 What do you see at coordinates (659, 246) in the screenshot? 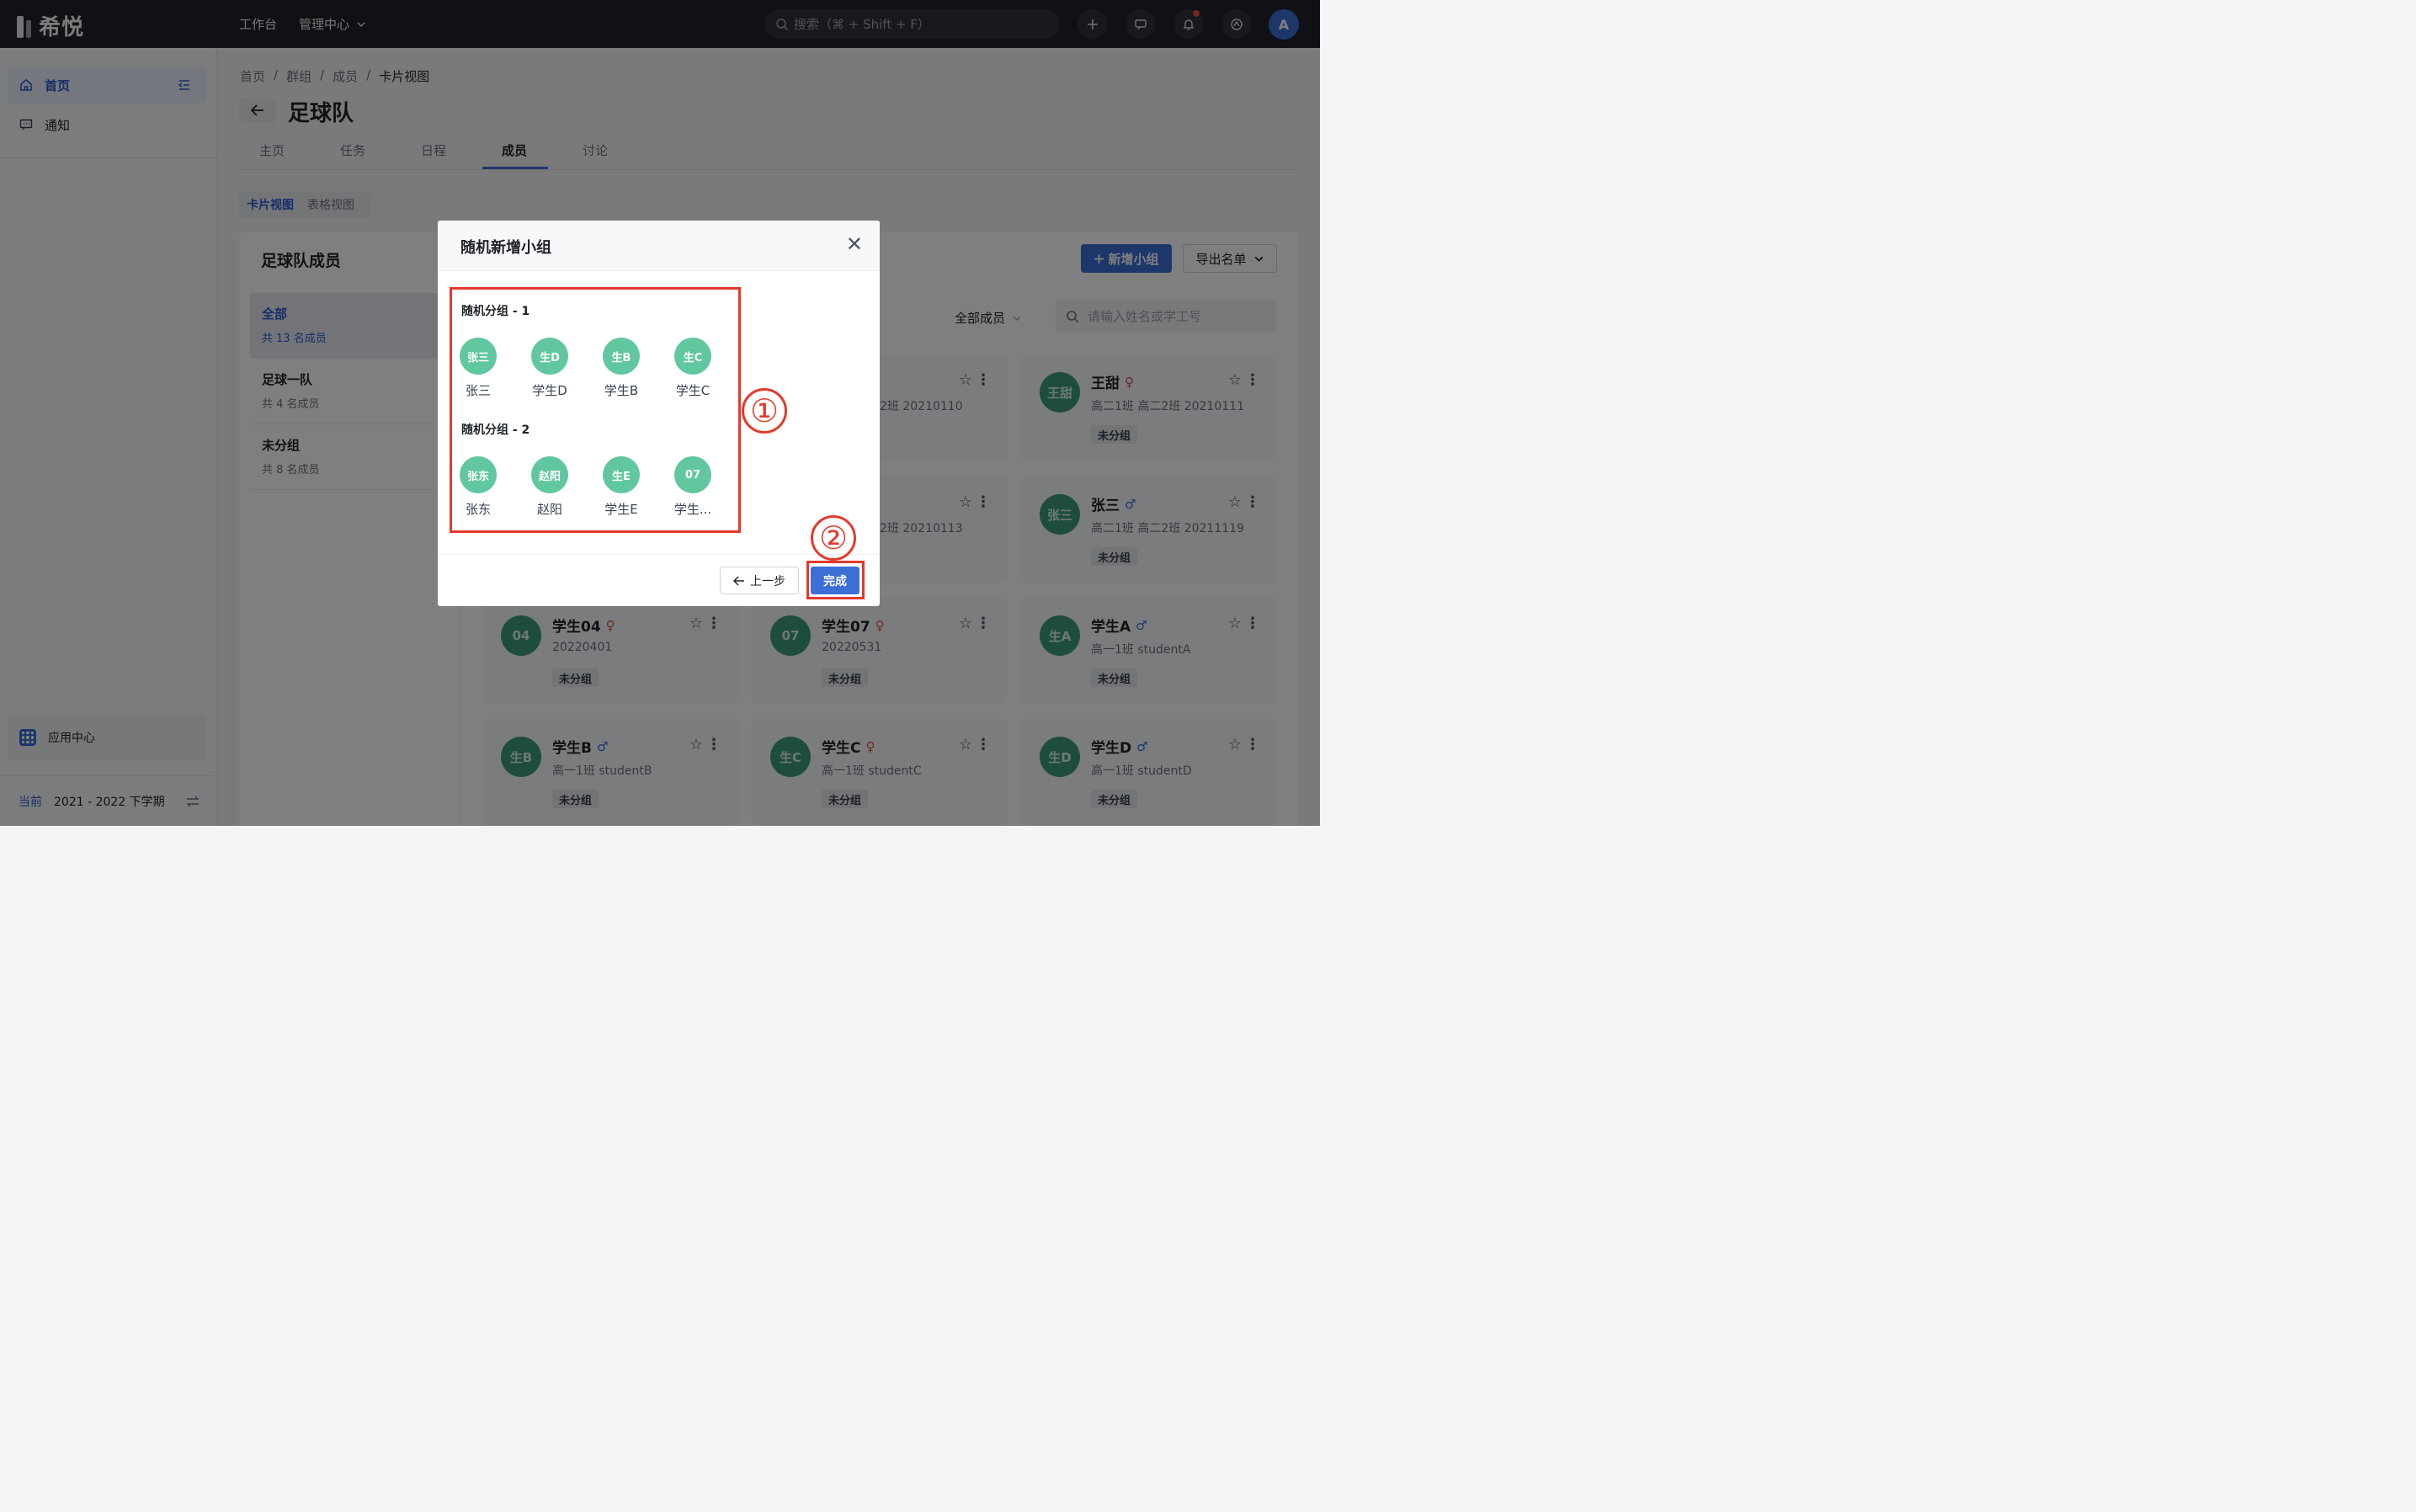
I see `dialog-header: 随机新增小组 ✕` at bounding box center [659, 246].